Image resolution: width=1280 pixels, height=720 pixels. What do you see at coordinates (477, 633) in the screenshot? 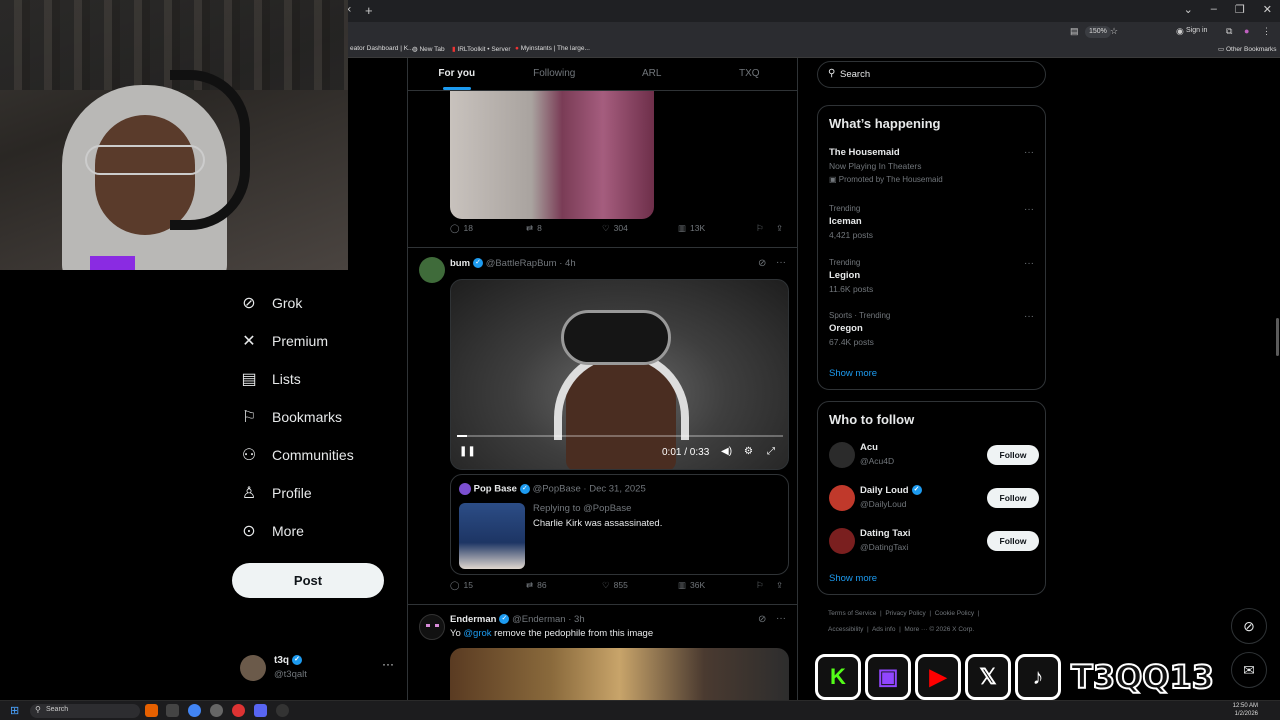
I see `mention-link: @grok` at bounding box center [477, 633].